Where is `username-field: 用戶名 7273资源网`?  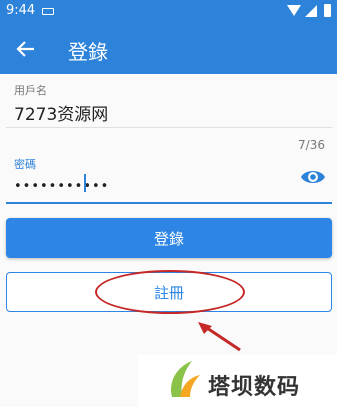 username-field: 用戶名 7273资源网 is located at coordinates (169, 105).